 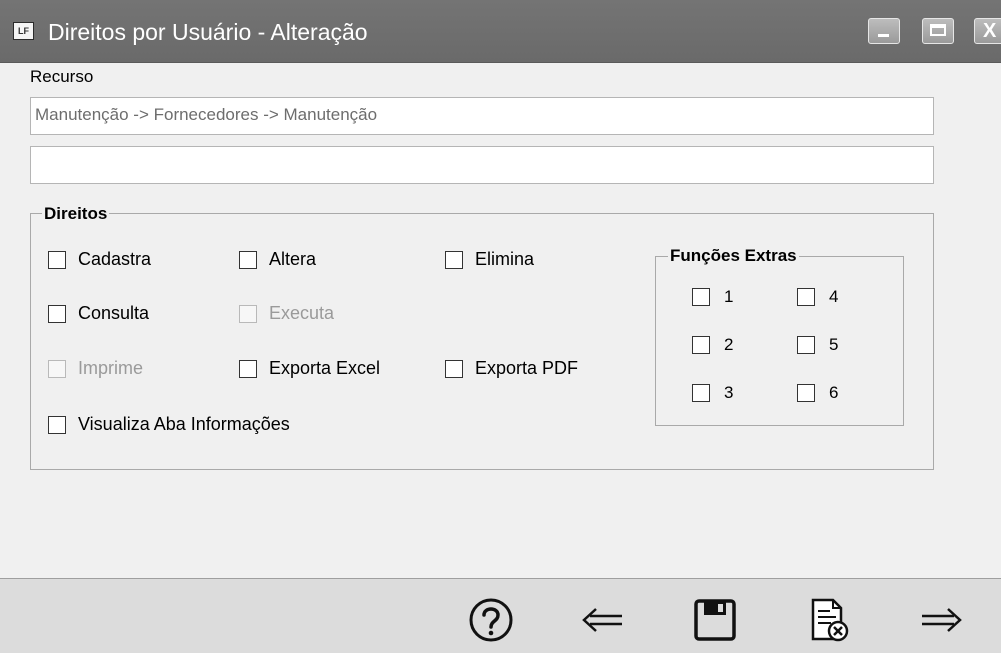 I want to click on exporta-excel-checkbox: Exporta Excel, so click(x=309, y=368).